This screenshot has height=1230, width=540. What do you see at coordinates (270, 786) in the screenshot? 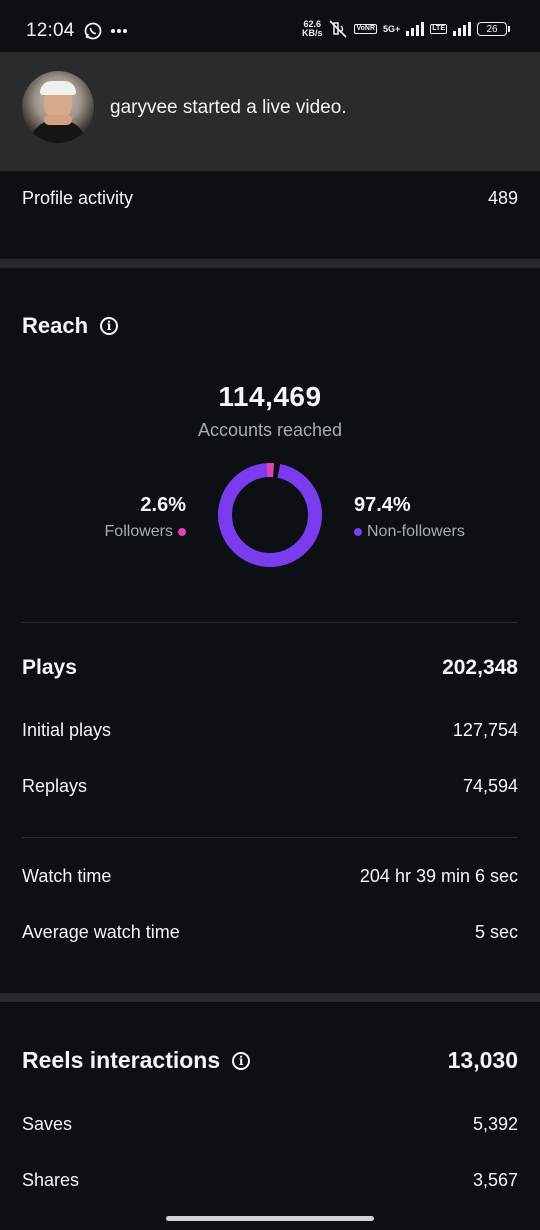
I see `replays-row: Replays 74,594` at bounding box center [270, 786].